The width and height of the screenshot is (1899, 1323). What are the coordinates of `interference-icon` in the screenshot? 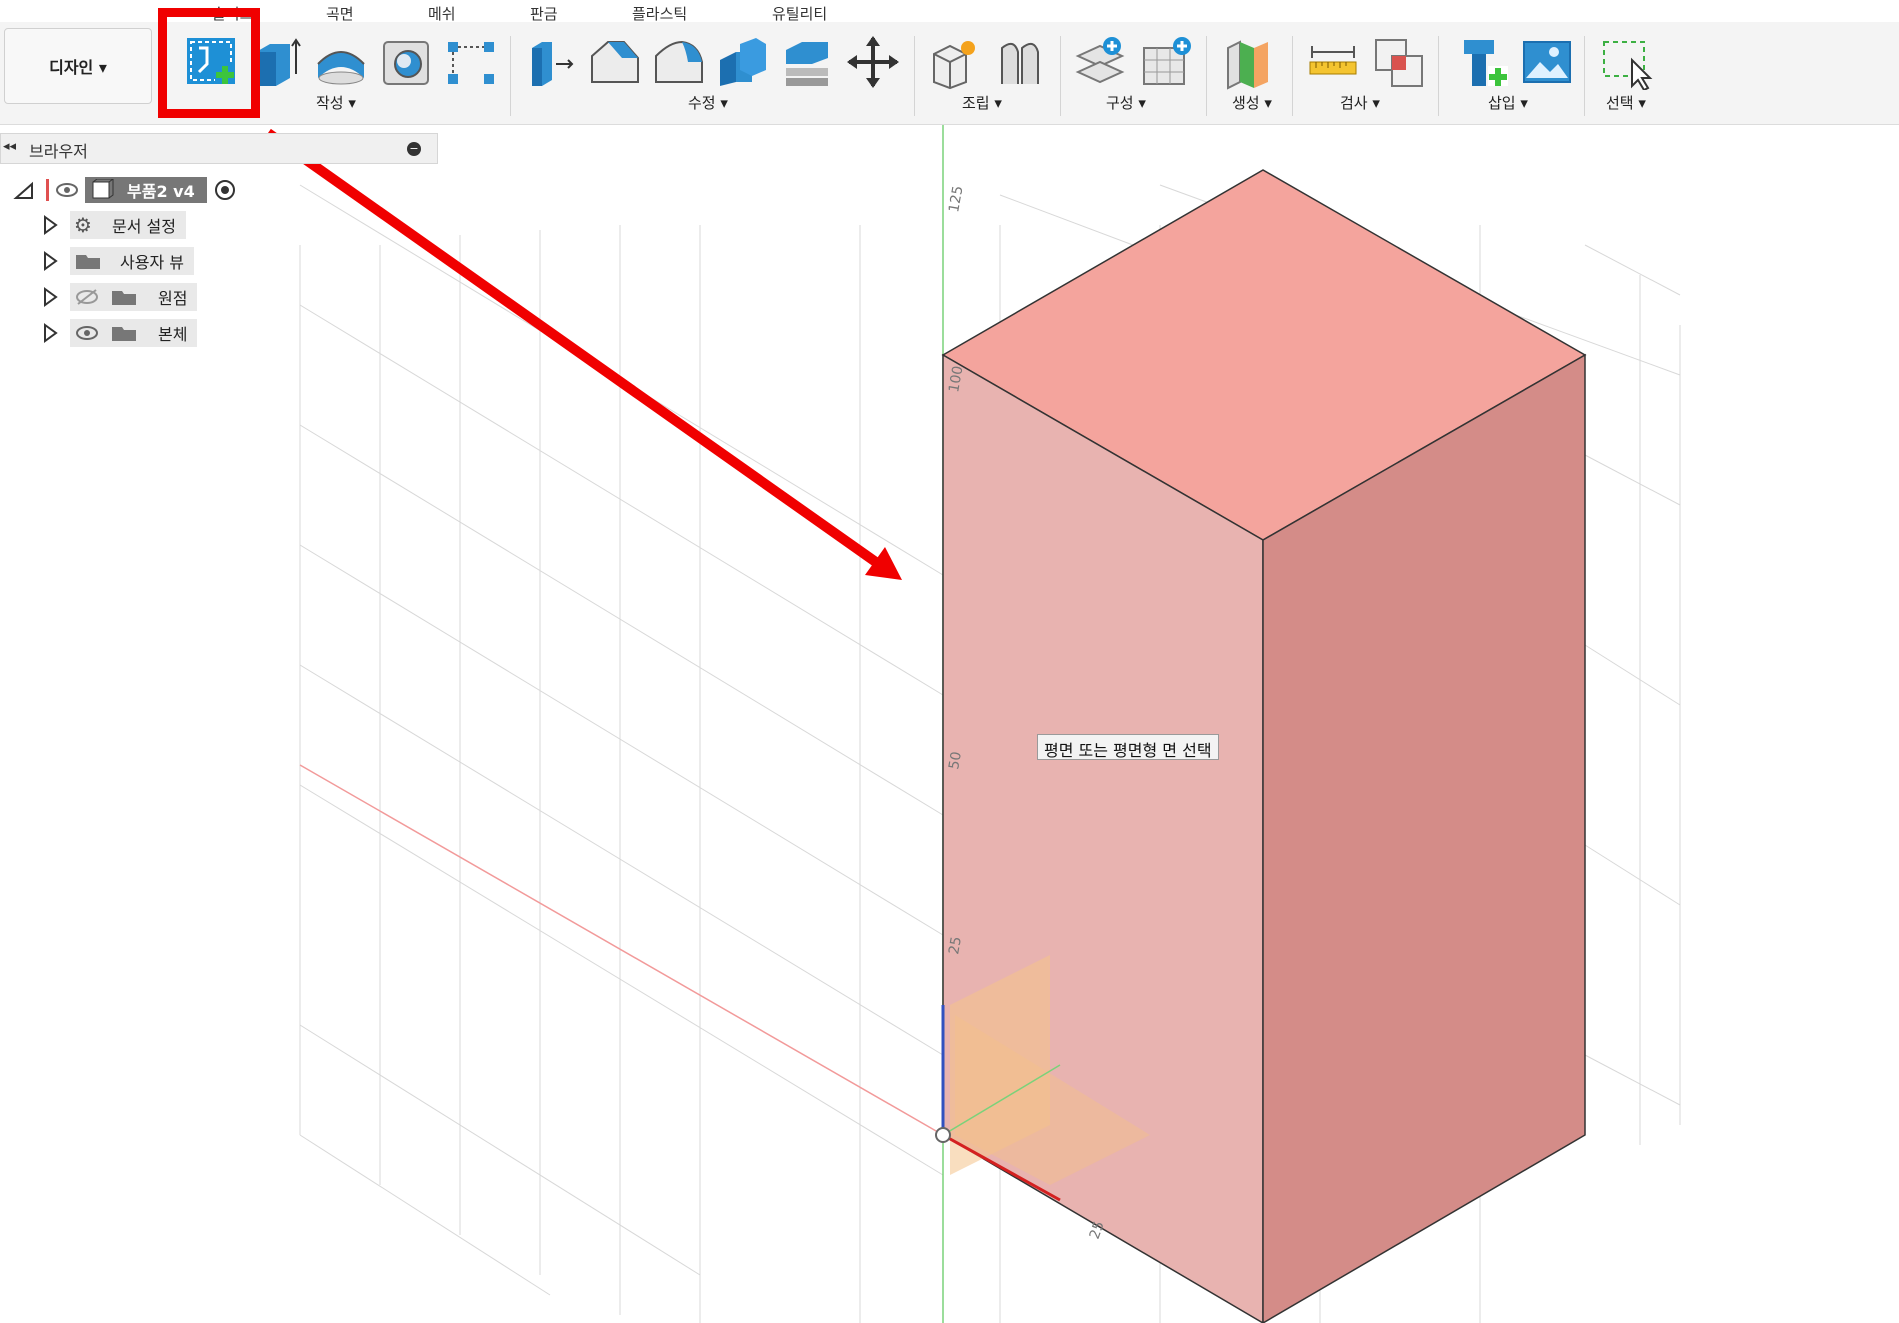 It's located at (1399, 63).